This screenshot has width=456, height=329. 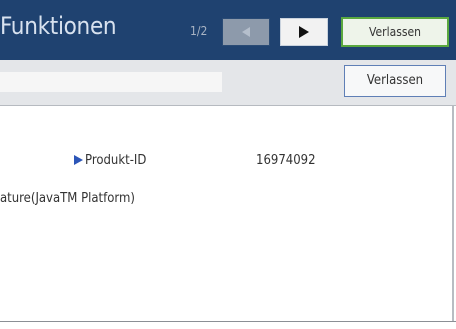 What do you see at coordinates (286, 160) in the screenshot?
I see `product-id-value: 16974092` at bounding box center [286, 160].